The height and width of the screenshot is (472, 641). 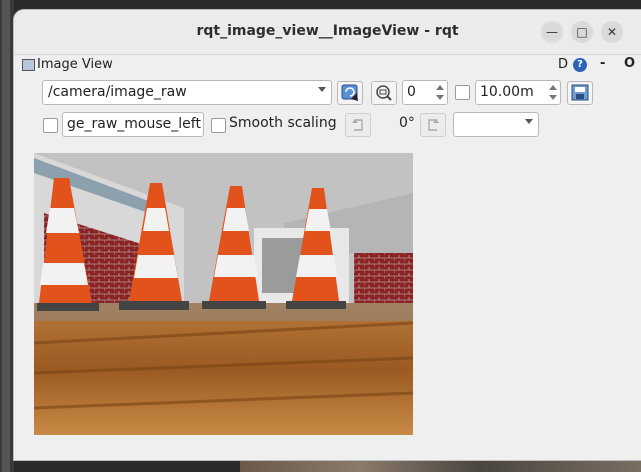 I want to click on topic-select: /camera/image_raw, so click(x=187, y=92).